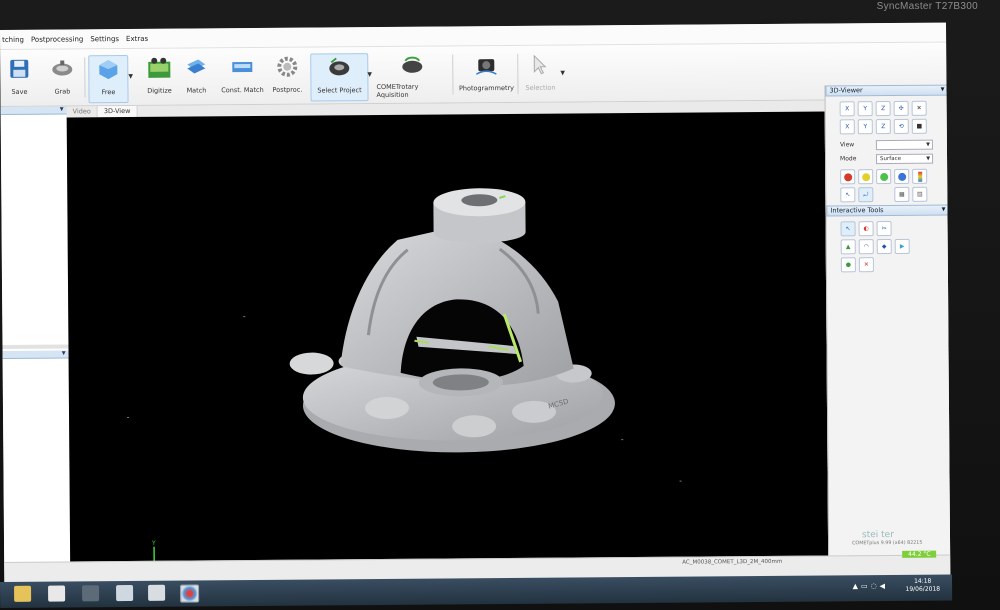  What do you see at coordinates (540, 65) in the screenshot?
I see `cursor-arrow-icon` at bounding box center [540, 65].